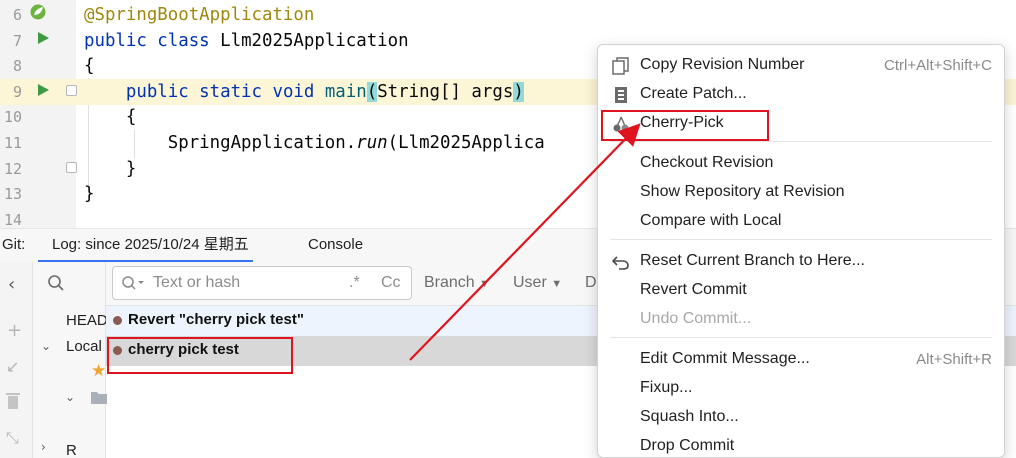  What do you see at coordinates (152, 40) in the screenshot?
I see `code-token: public class` at bounding box center [152, 40].